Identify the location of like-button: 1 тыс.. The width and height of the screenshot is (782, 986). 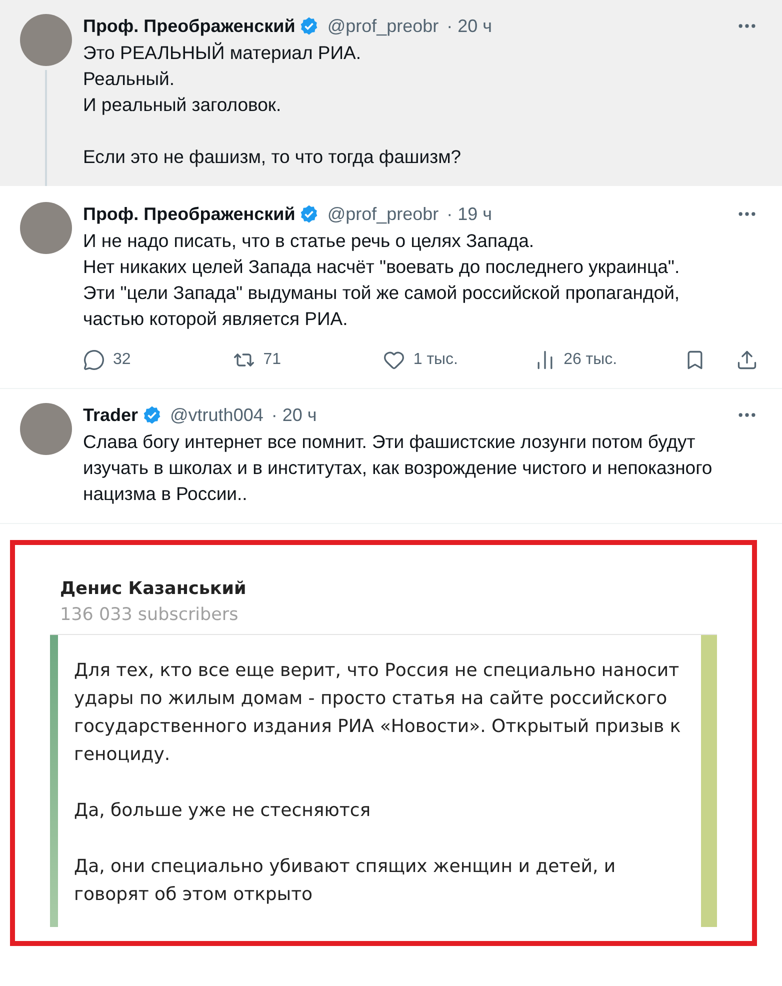
(443, 360).